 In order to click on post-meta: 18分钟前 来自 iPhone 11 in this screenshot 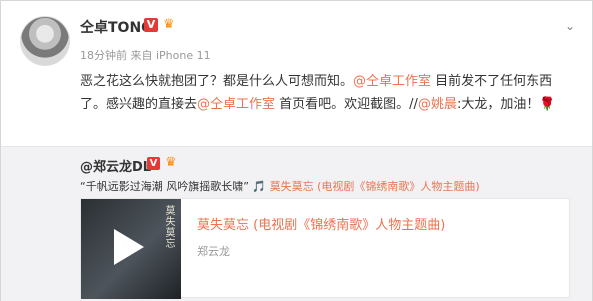, I will do `click(145, 55)`.